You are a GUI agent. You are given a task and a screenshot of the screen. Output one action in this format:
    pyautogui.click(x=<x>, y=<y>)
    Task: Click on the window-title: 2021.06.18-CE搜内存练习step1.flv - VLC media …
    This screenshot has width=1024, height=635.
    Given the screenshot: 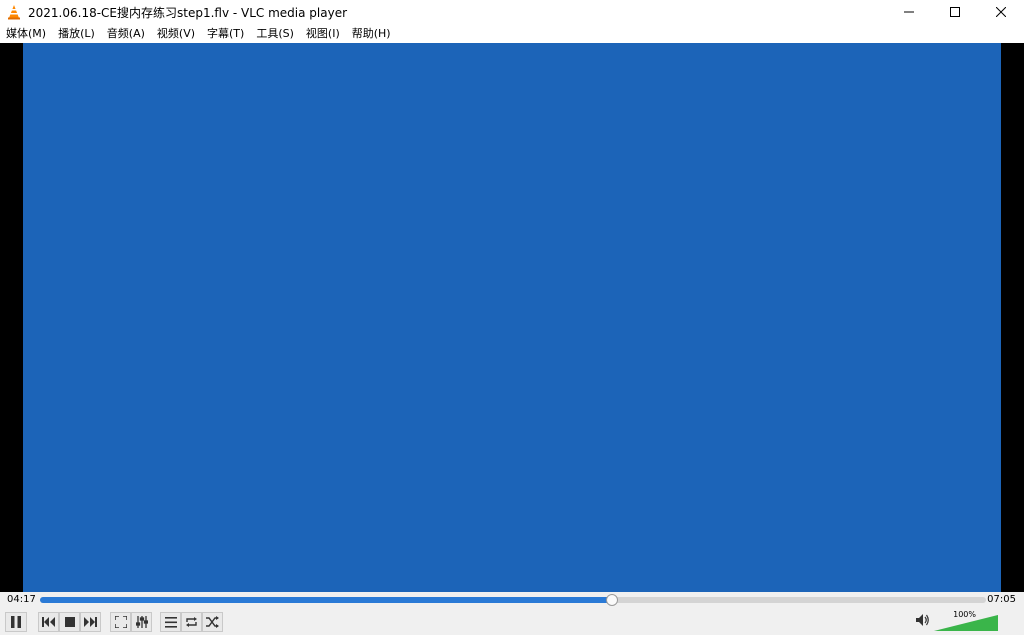 What is the action you would take?
    pyautogui.click(x=188, y=12)
    